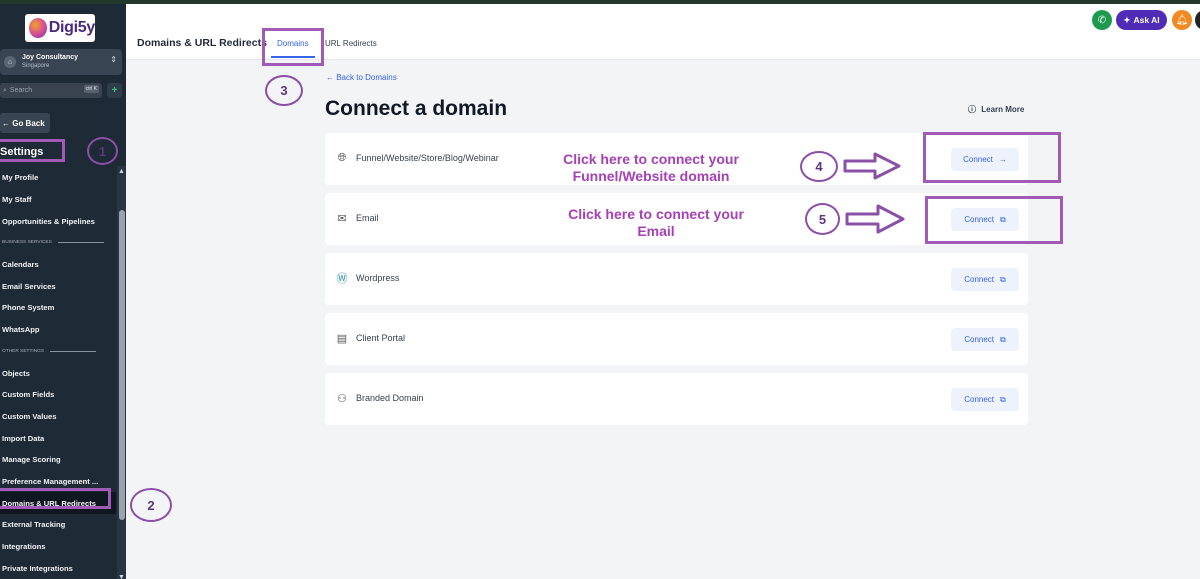 This screenshot has width=1200, height=579. I want to click on sidebar-item-external-tracking: External Tracking, so click(58, 525).